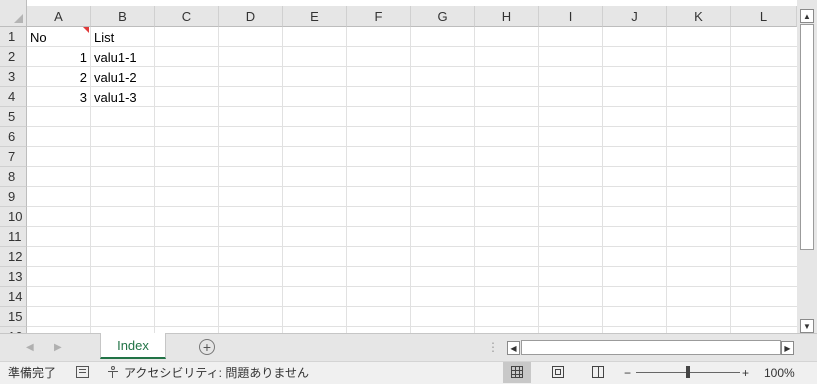 The height and width of the screenshot is (384, 817). I want to click on status-ready: 準備完了, so click(32, 373).